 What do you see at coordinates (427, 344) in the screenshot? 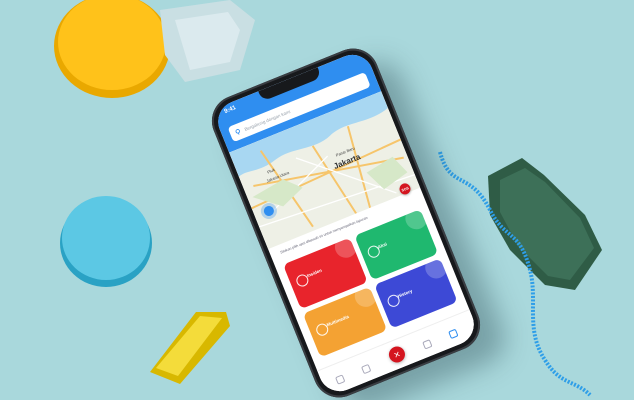
I see `notification-icon` at bounding box center [427, 344].